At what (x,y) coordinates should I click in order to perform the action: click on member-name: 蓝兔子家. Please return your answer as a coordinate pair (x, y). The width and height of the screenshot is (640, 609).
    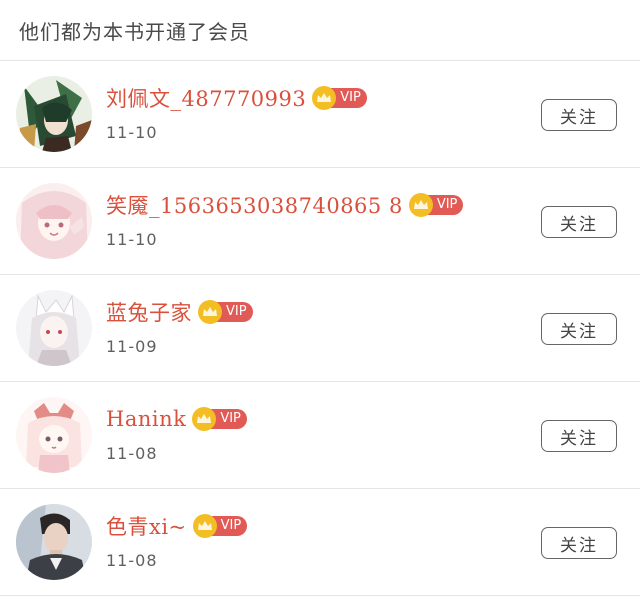
    Looking at the image, I should click on (149, 312).